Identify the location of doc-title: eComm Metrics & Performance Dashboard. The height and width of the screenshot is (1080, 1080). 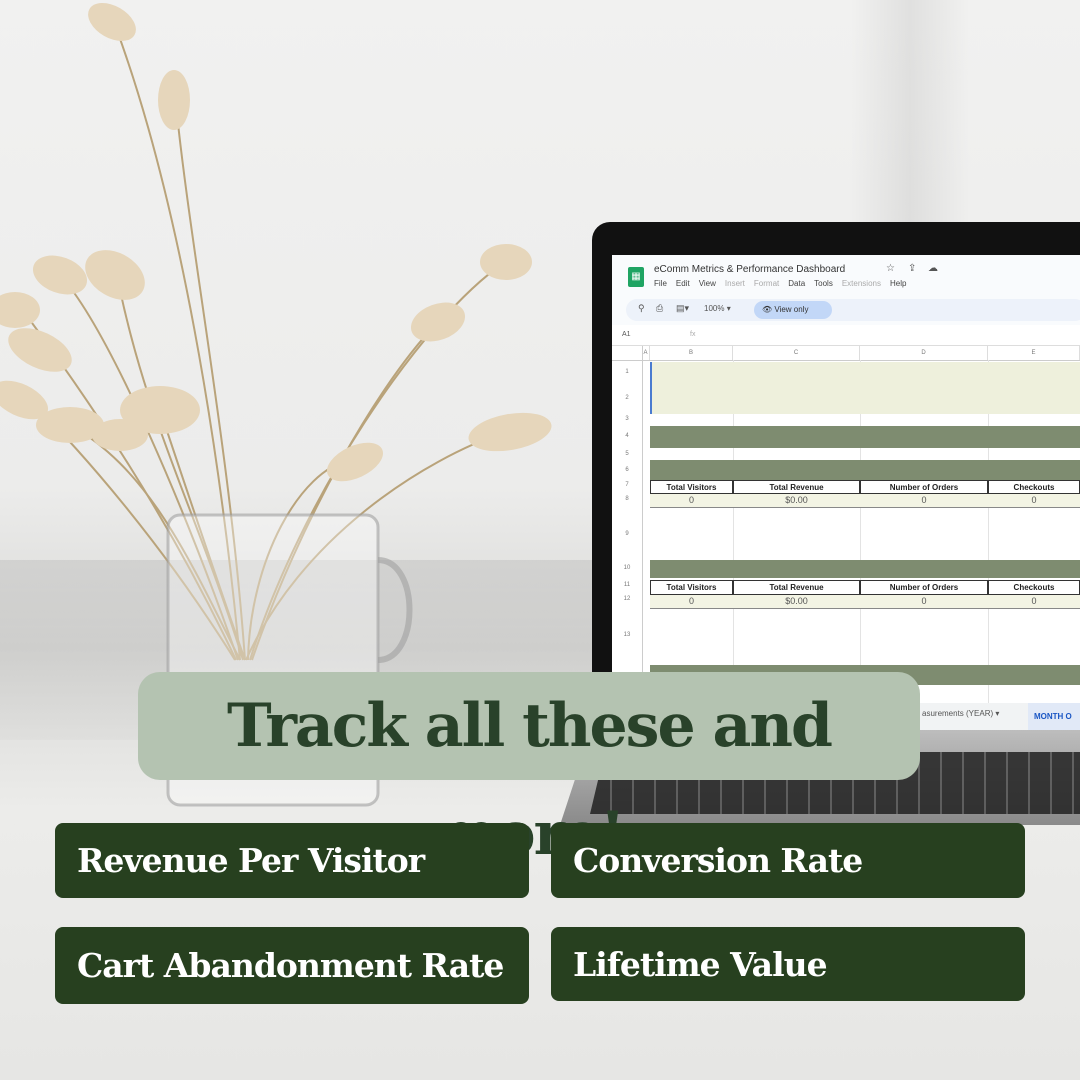
(750, 269).